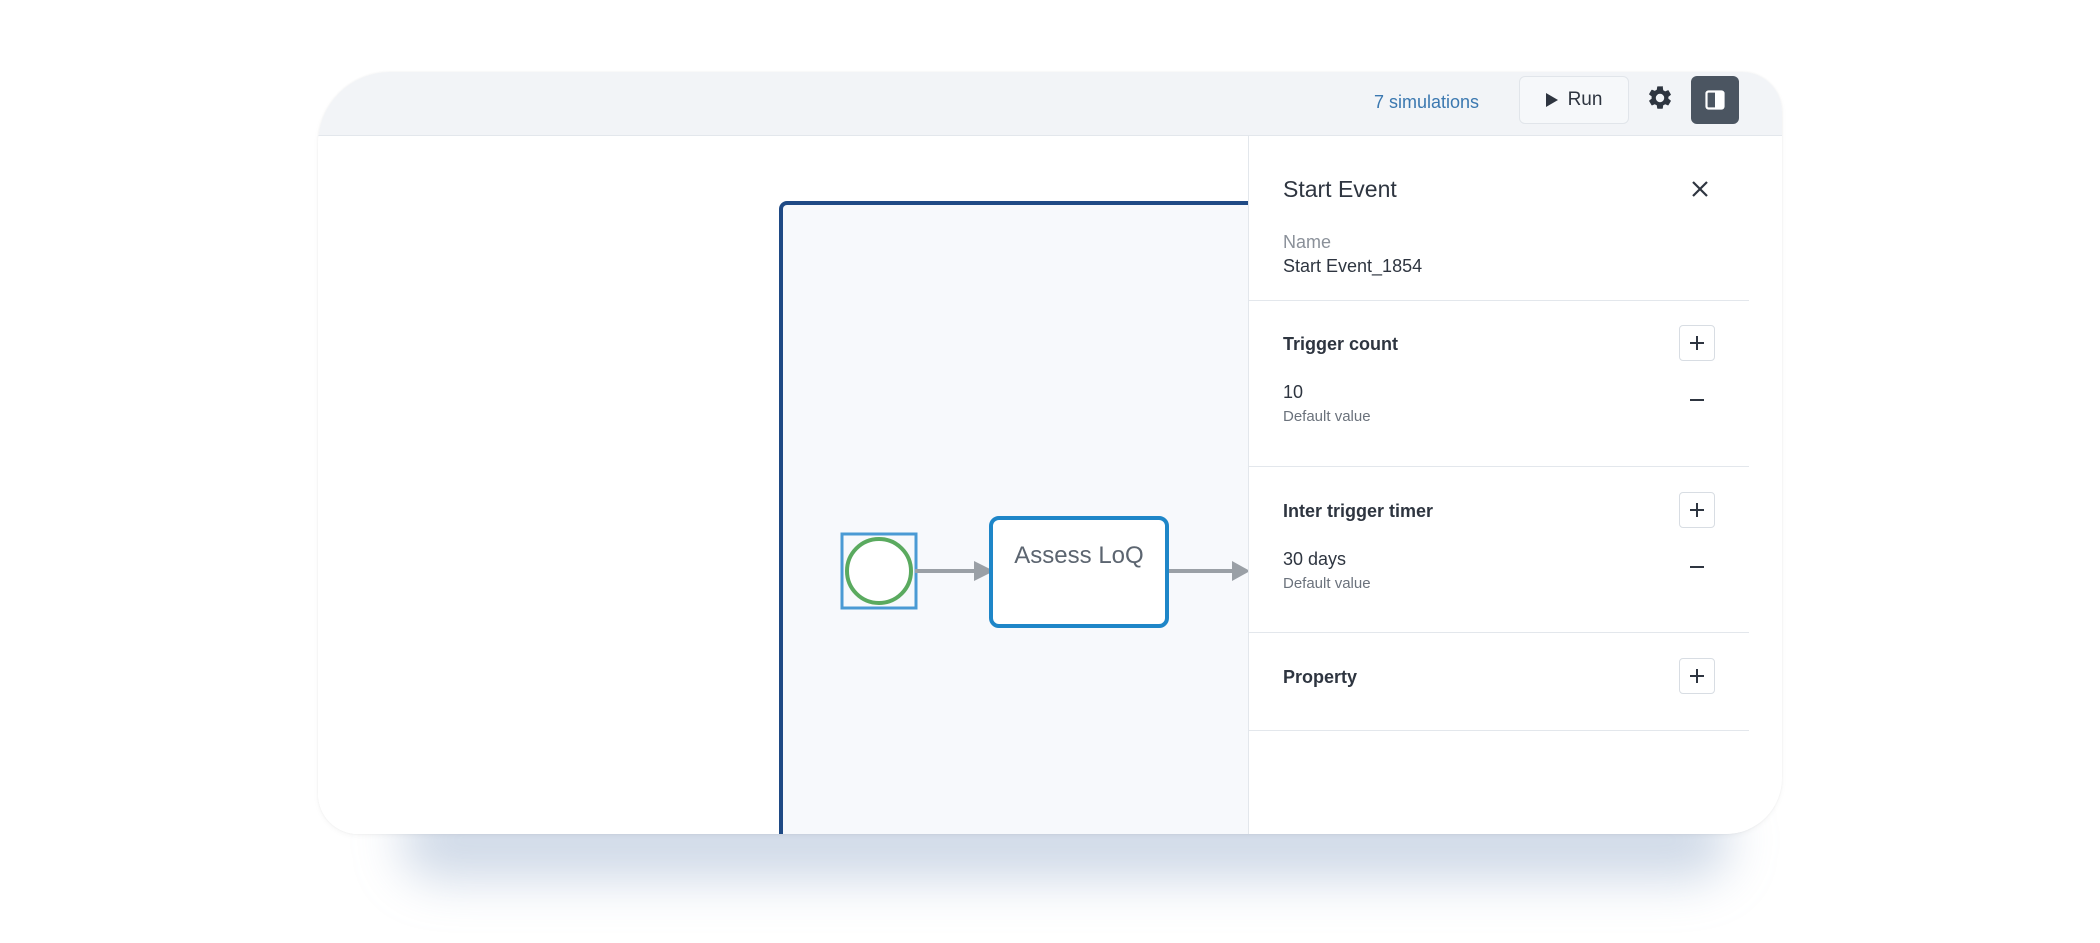 The width and height of the screenshot is (2100, 943). I want to click on trigger-count-add-button, so click(1697, 343).